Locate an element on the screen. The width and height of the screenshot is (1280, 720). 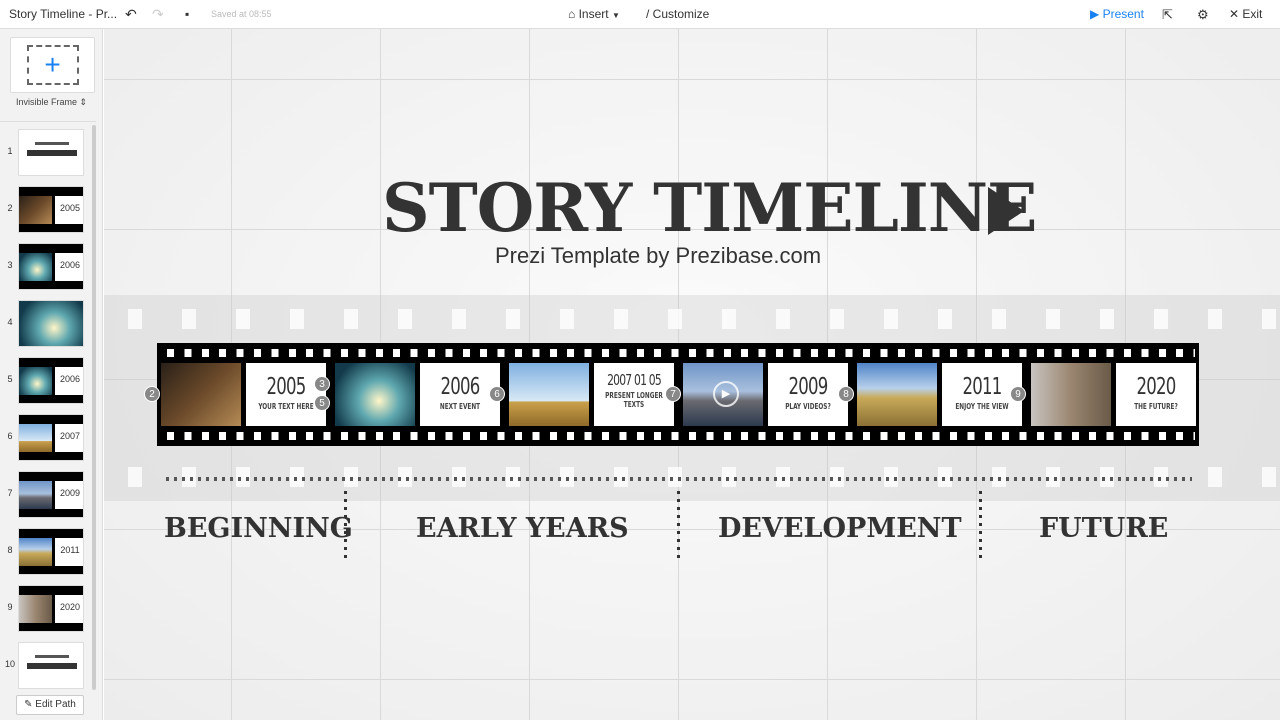
year-card: 2020 THE FUTURE? is located at coordinates (1156, 394).